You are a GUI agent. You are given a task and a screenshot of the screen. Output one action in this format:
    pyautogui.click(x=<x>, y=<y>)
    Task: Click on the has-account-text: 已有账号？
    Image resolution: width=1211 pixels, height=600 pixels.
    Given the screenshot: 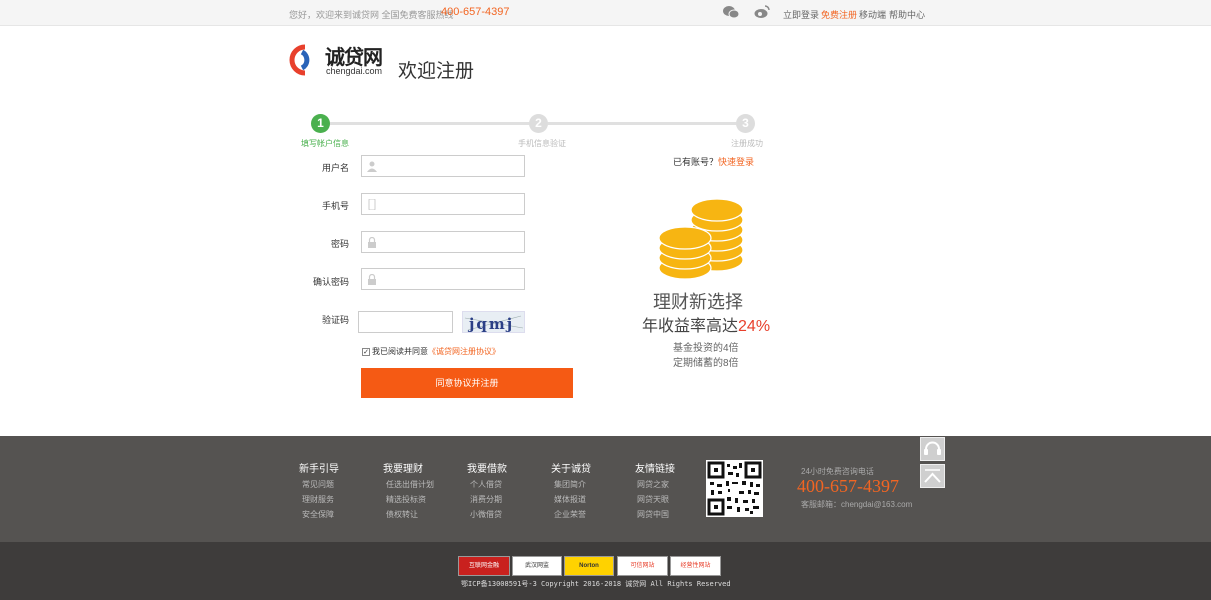 What is the action you would take?
    pyautogui.click(x=696, y=162)
    